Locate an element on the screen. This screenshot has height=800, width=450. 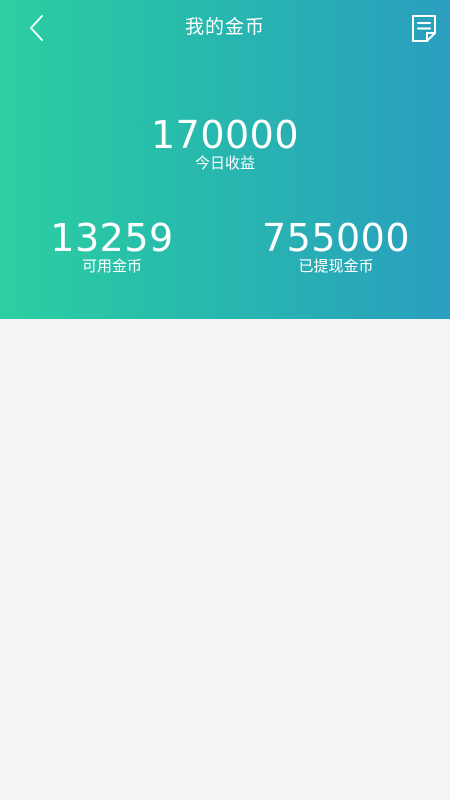
withdrawn-coins: 755000 已提现金币 is located at coordinates (336, 246).